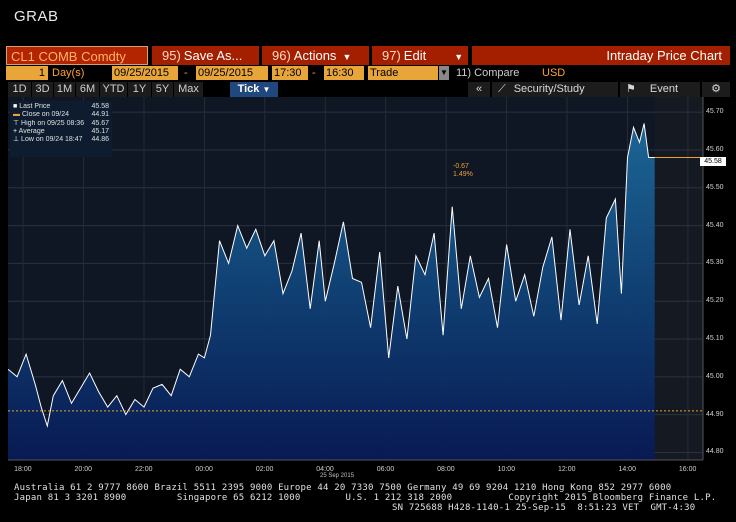 The image size is (736, 522). Describe the element at coordinates (53, 123) in the screenshot. I see `legend-label: High on 09/25 08:36` at that location.